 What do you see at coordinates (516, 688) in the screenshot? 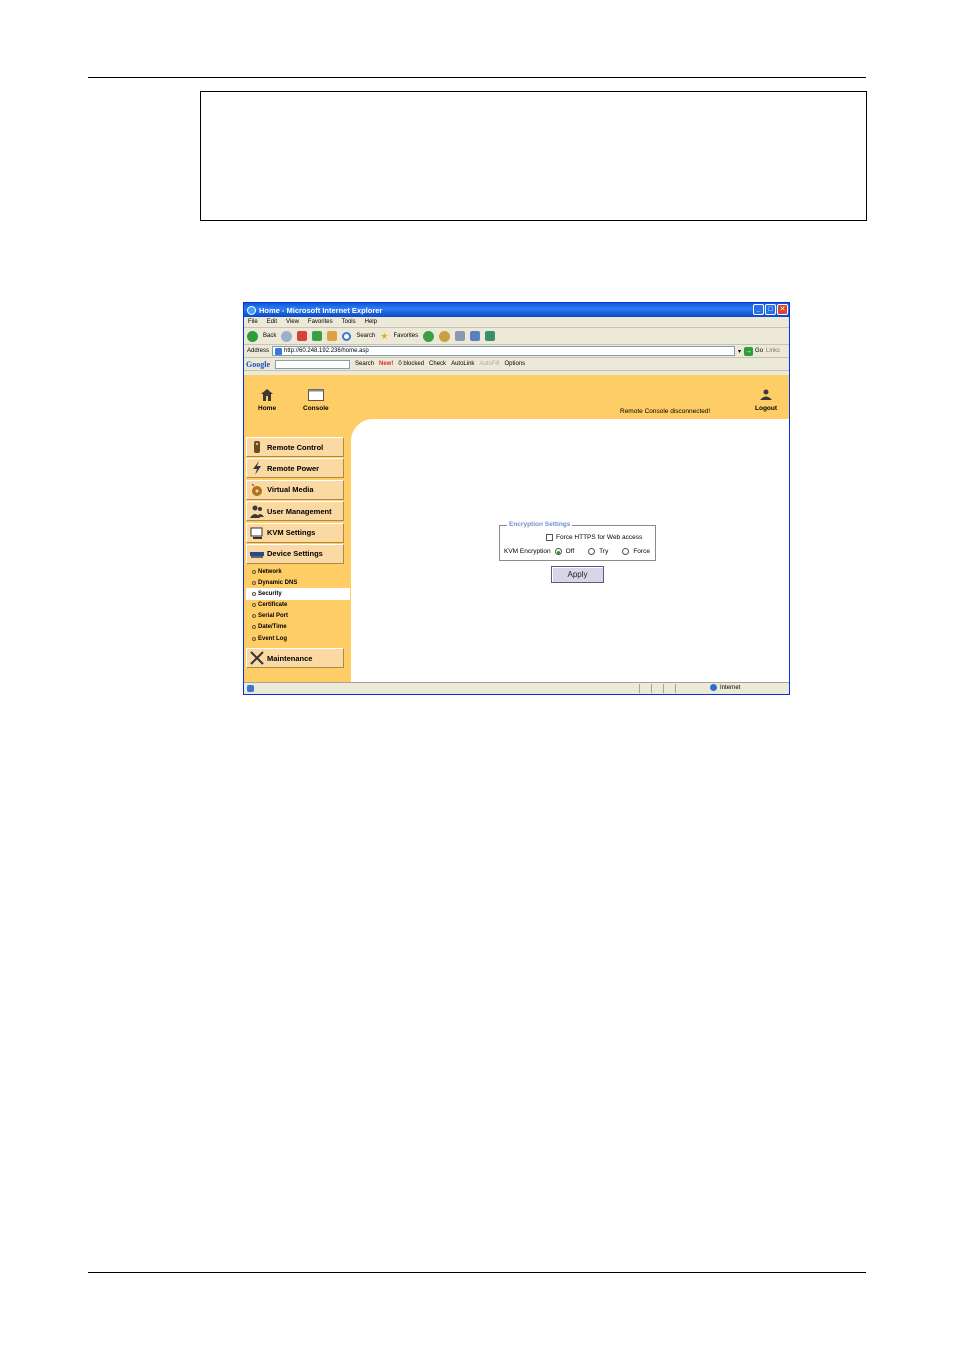
I see `status-bar: Internet` at bounding box center [516, 688].